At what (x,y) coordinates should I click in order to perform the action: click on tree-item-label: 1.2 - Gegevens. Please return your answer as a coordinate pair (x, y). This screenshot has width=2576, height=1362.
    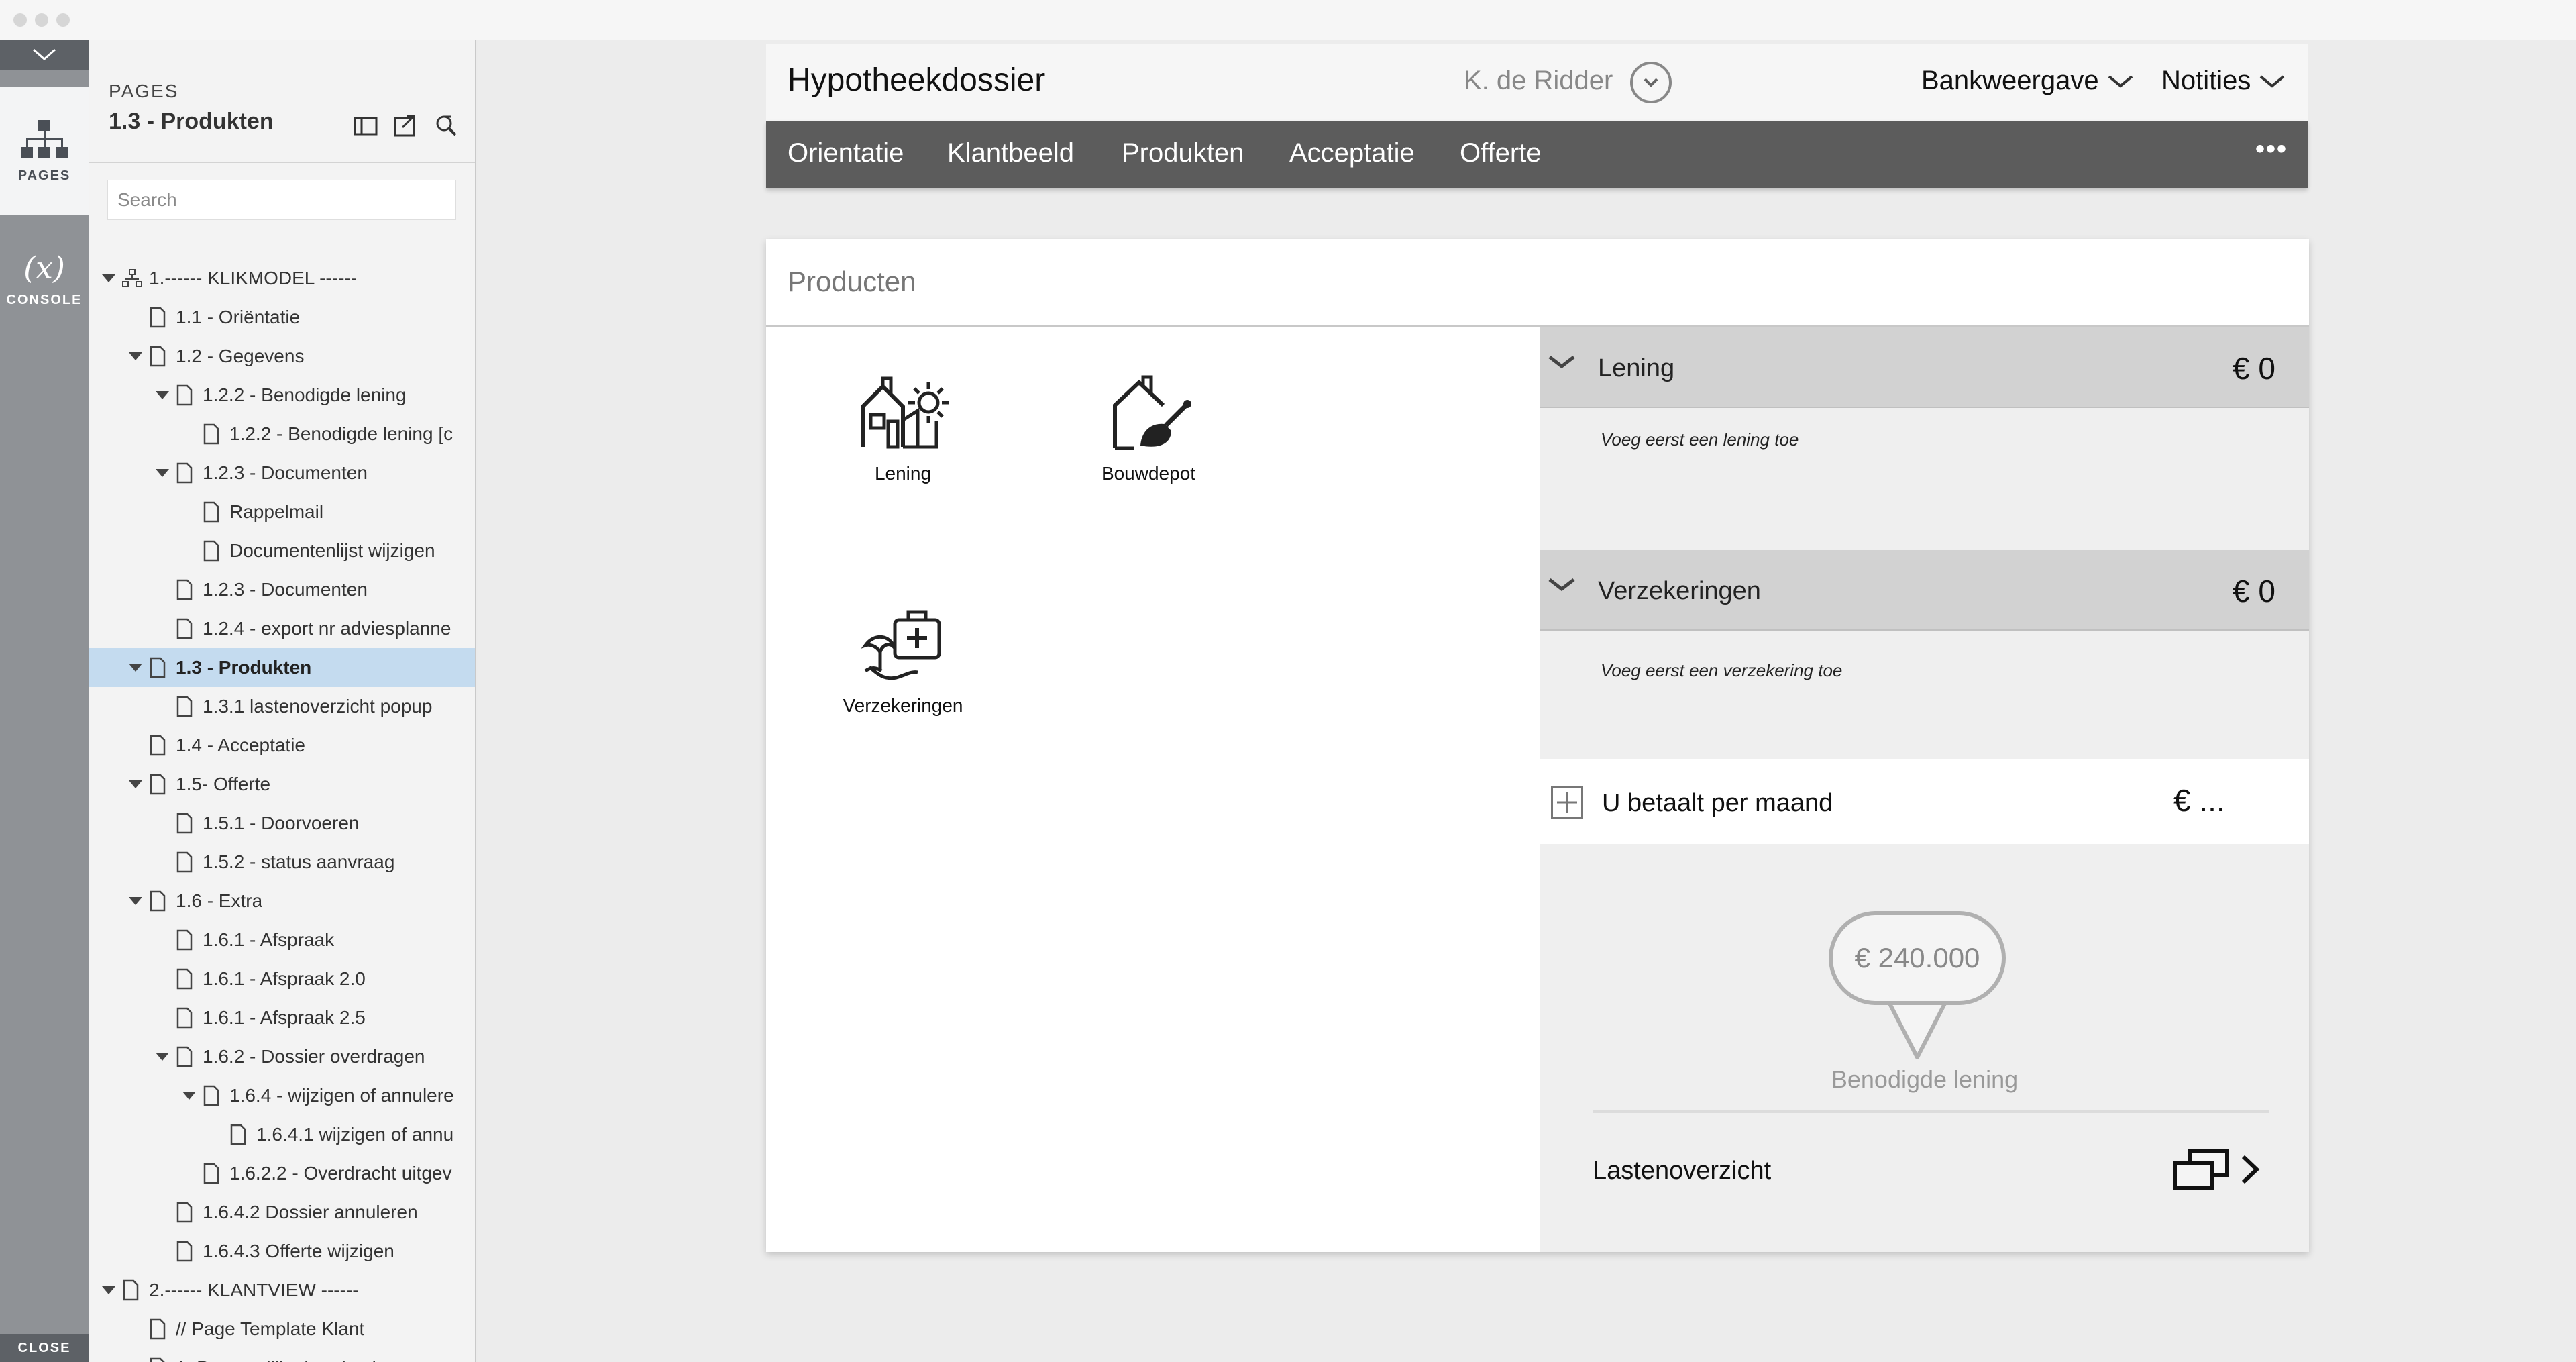
    Looking at the image, I should click on (240, 356).